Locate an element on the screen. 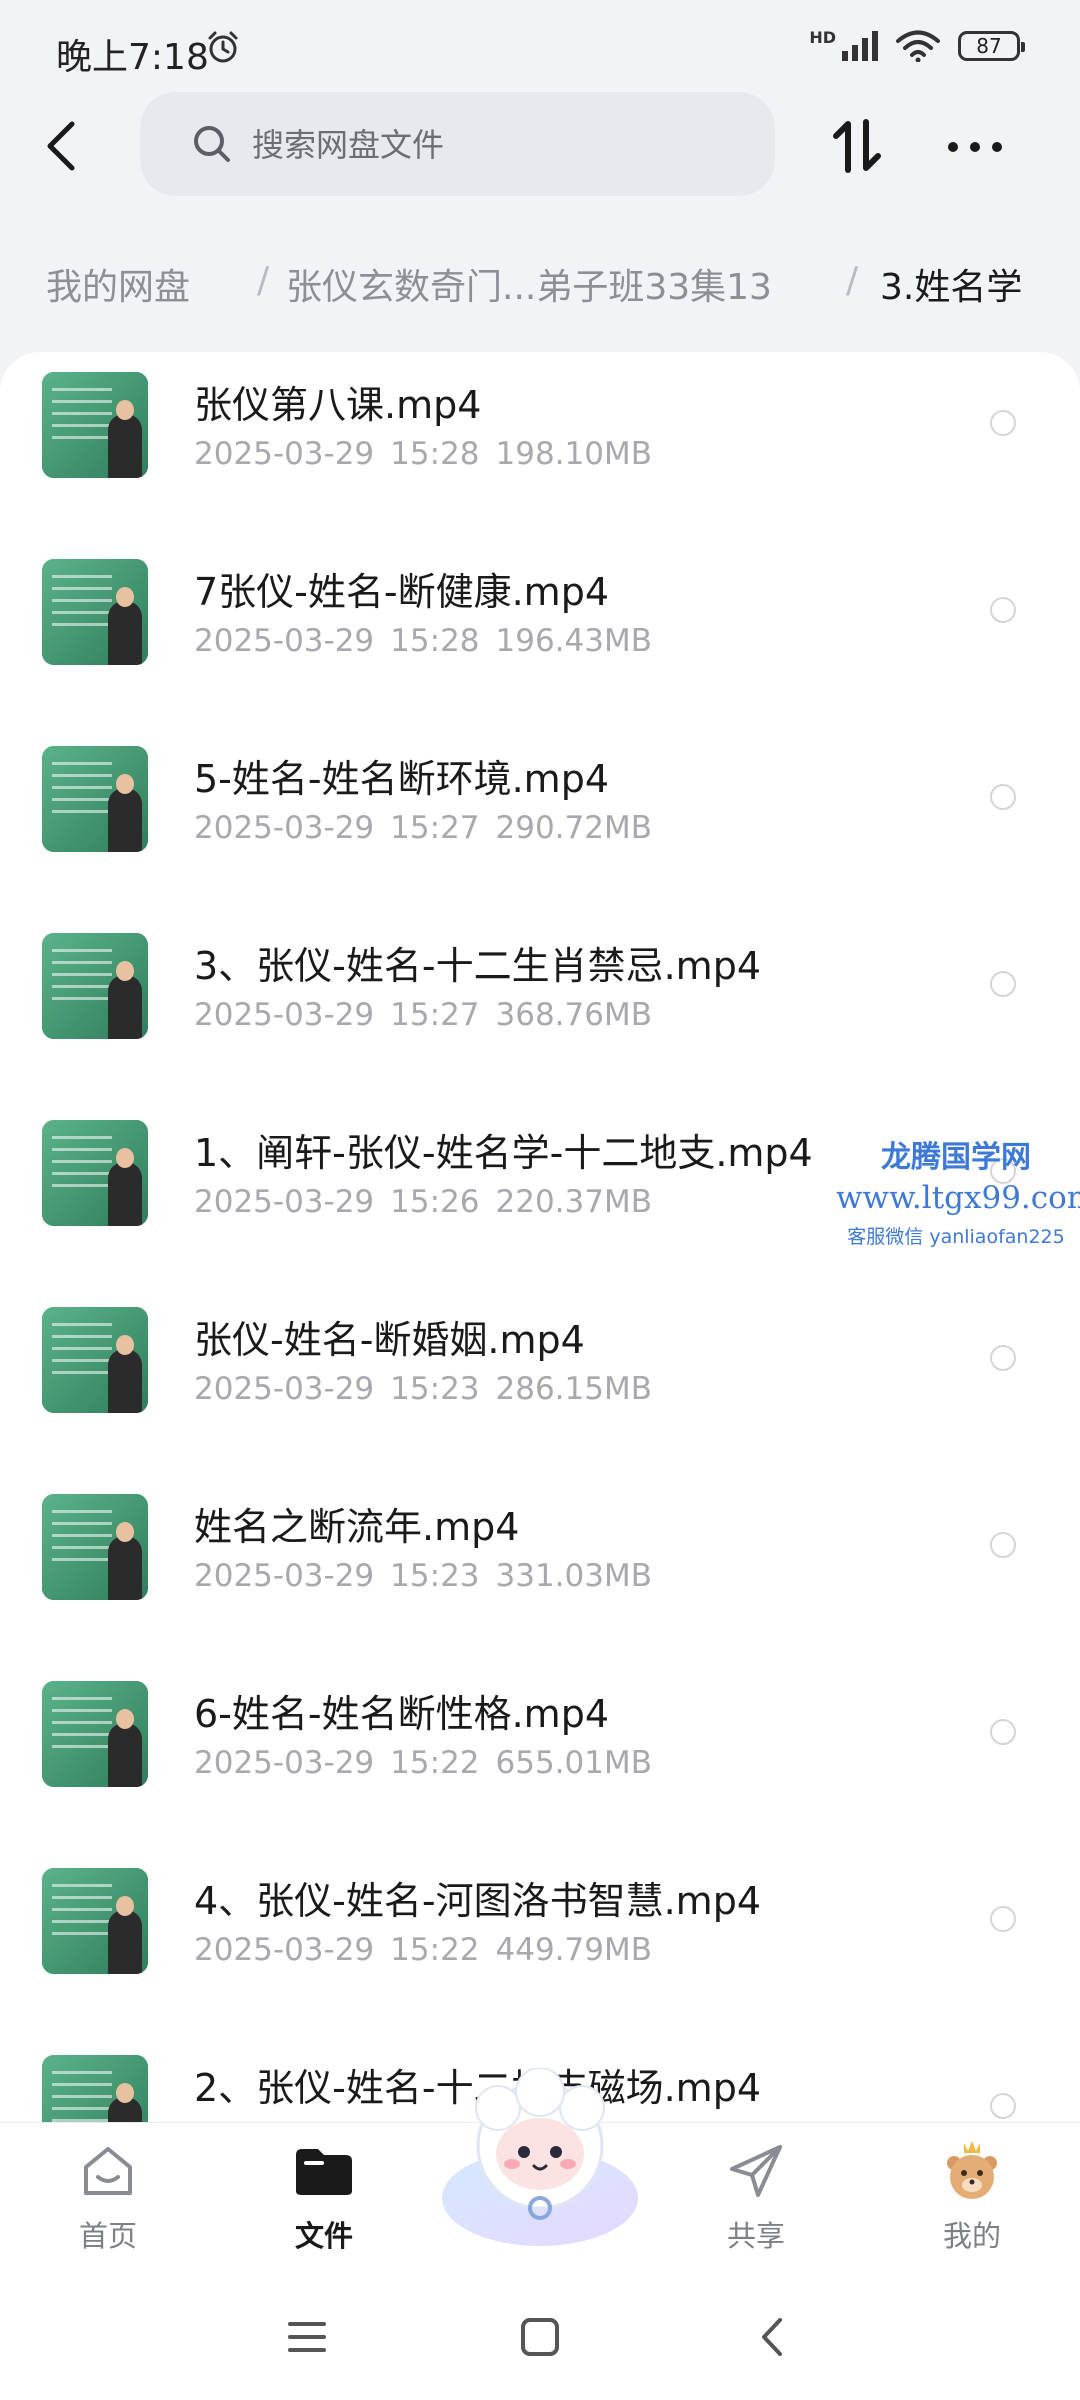 This screenshot has width=1080, height=2400. file-meta: 2025-03-29 15:28 198.10MB is located at coordinates (423, 454).